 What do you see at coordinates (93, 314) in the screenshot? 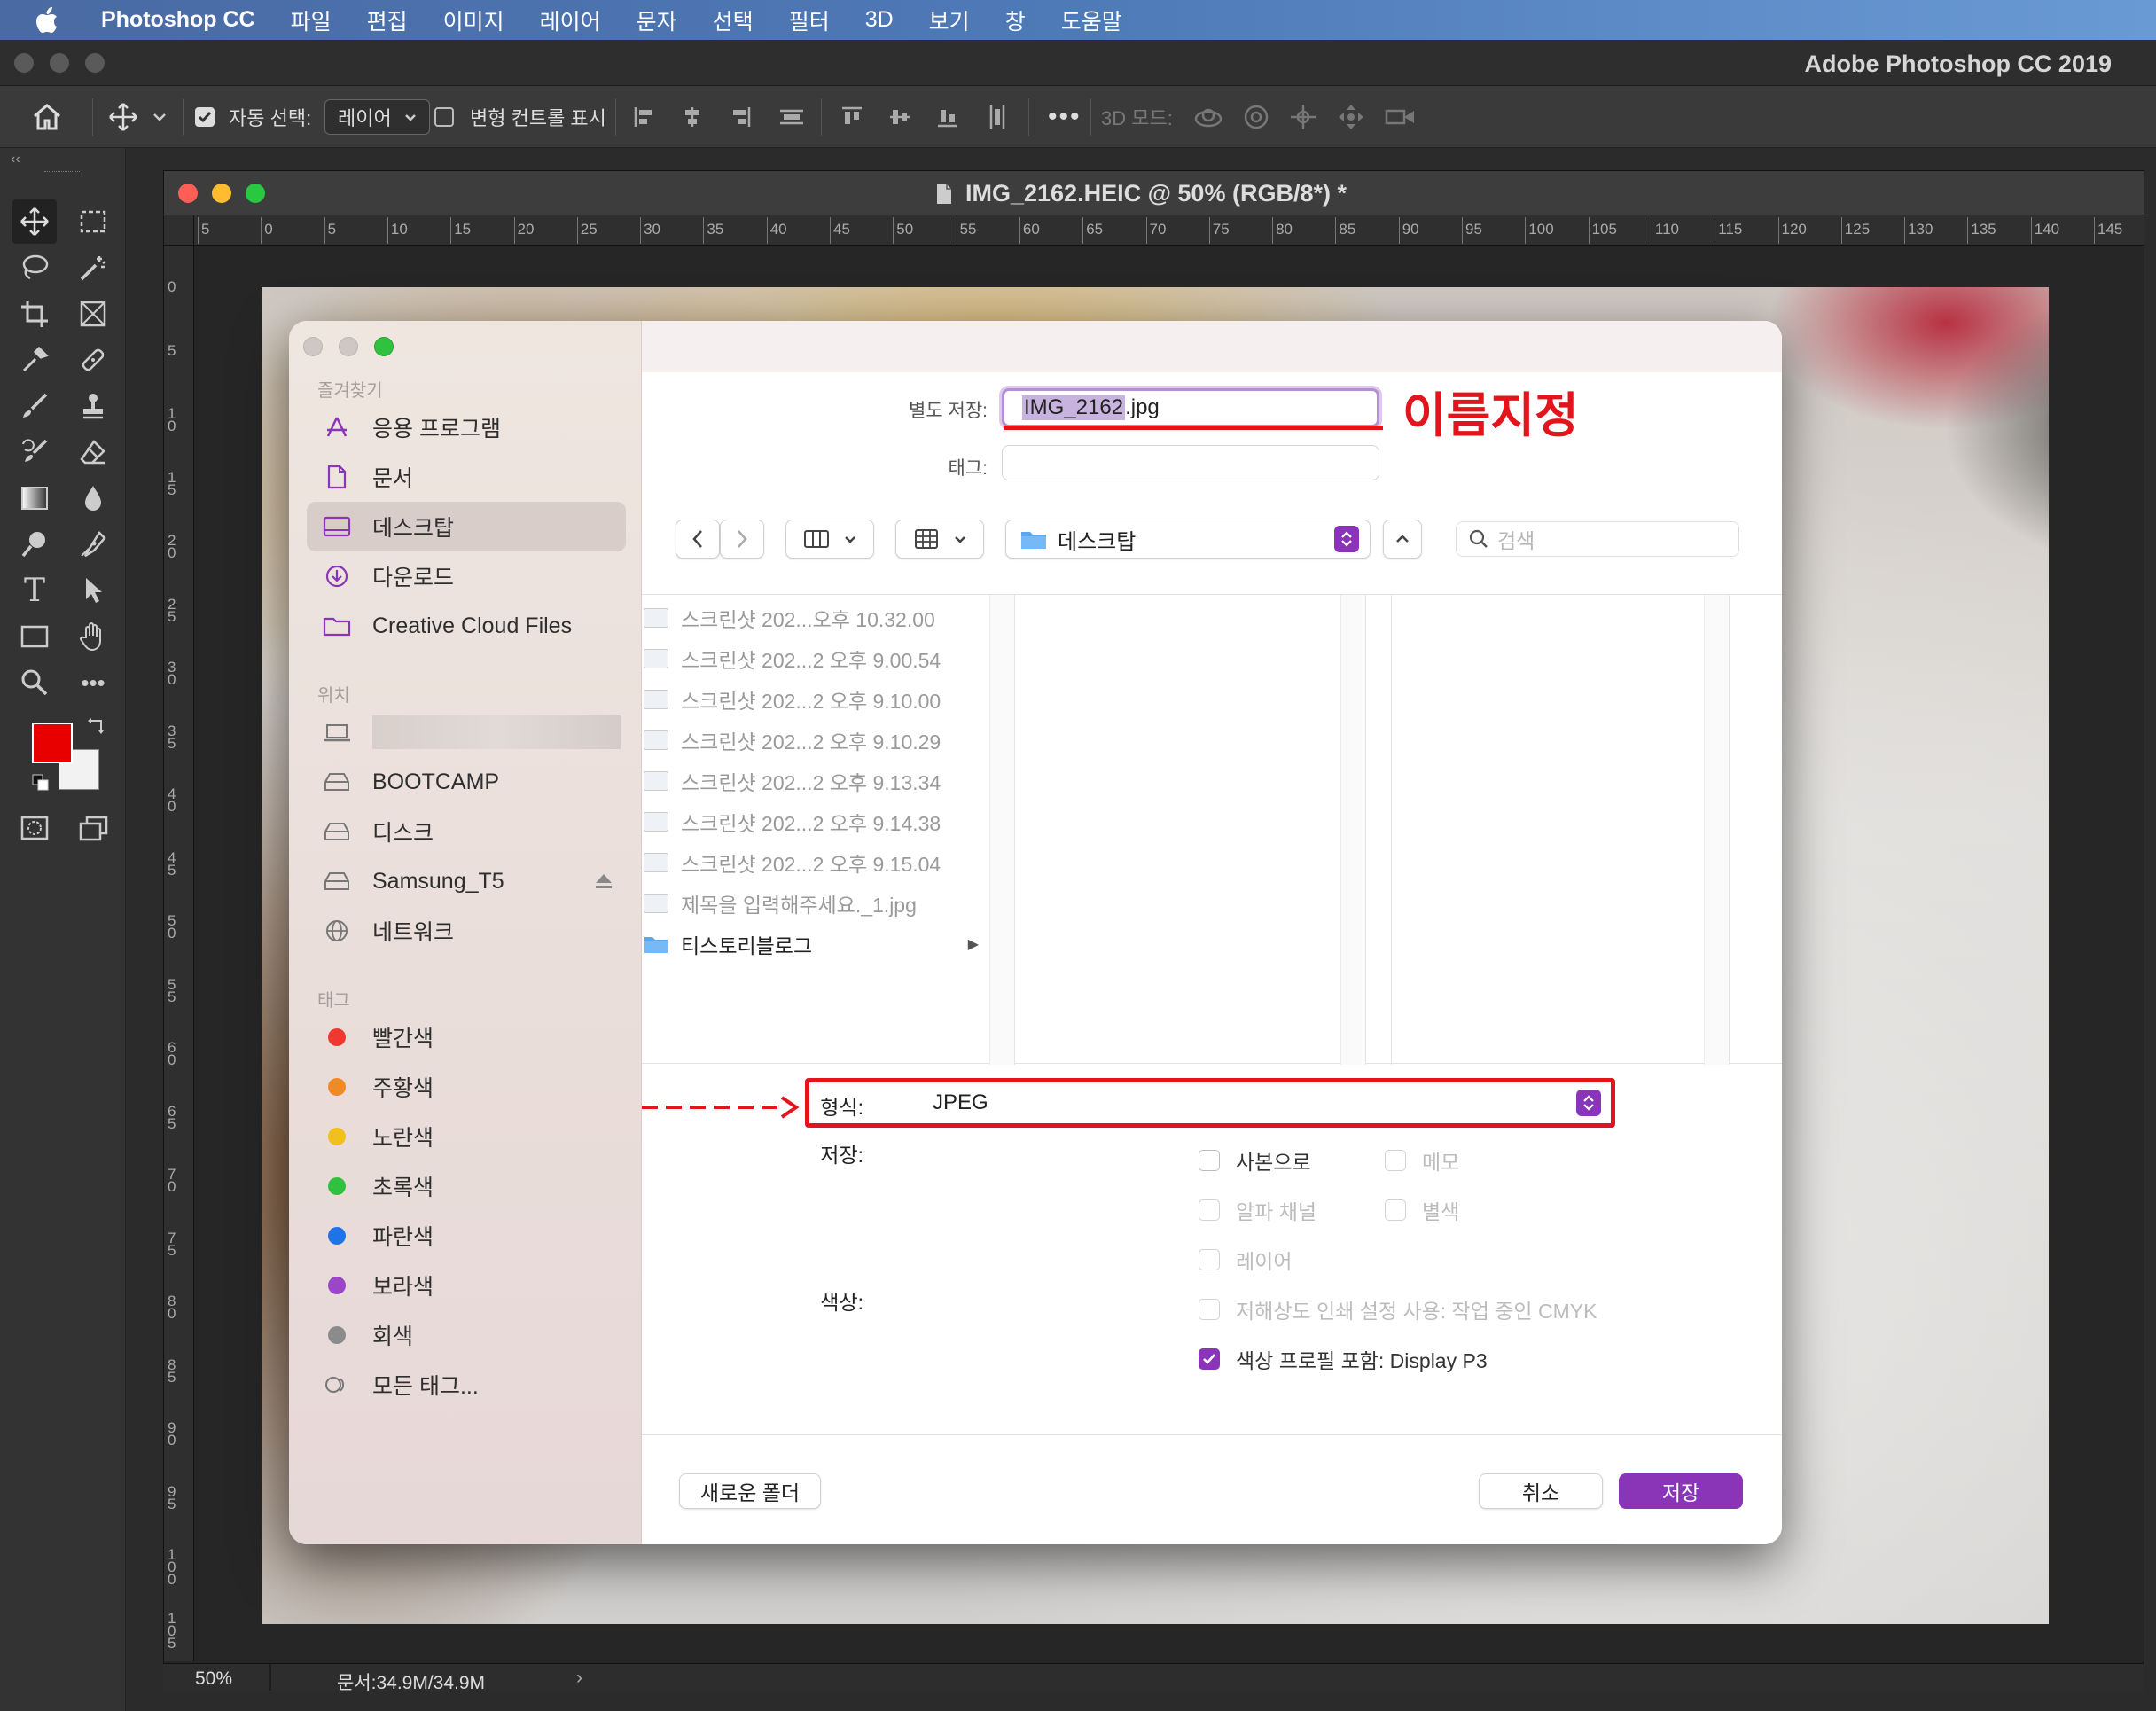
I see `frame-tool-icon` at bounding box center [93, 314].